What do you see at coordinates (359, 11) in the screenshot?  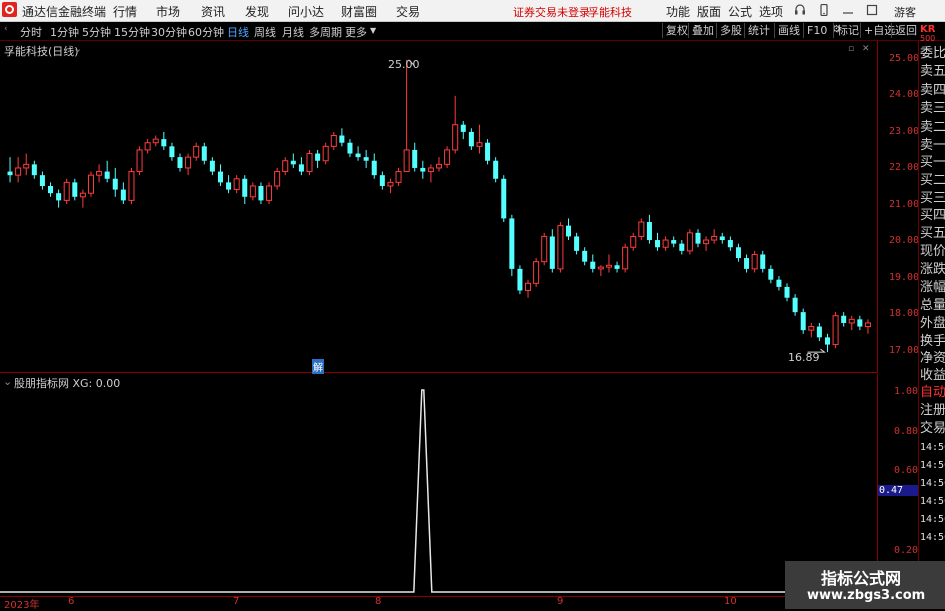 I see `menu-item-caifuquan: 财富圈` at bounding box center [359, 11].